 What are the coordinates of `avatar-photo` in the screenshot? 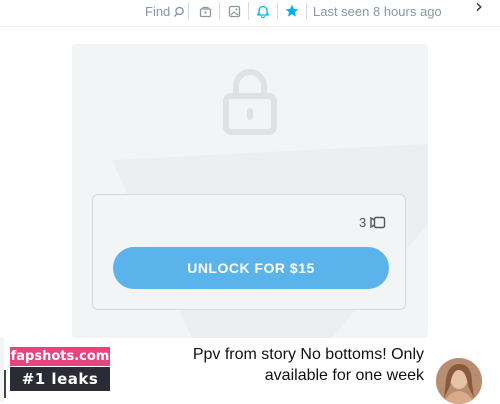 It's located at (459, 381).